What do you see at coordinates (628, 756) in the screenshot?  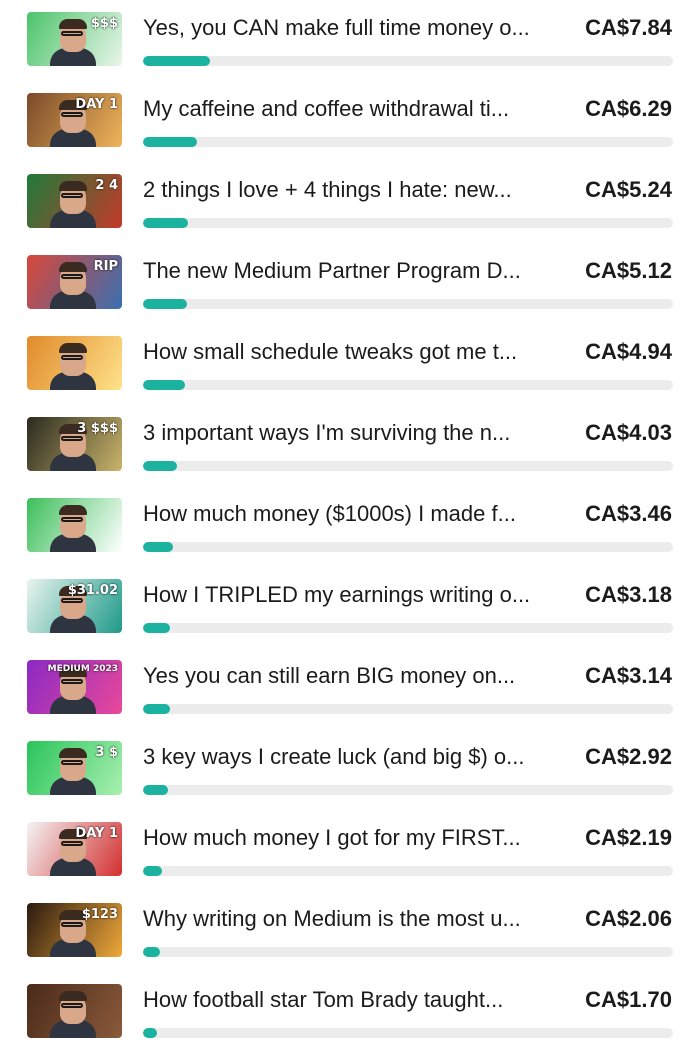 I see `story-earnings: CA$2.92` at bounding box center [628, 756].